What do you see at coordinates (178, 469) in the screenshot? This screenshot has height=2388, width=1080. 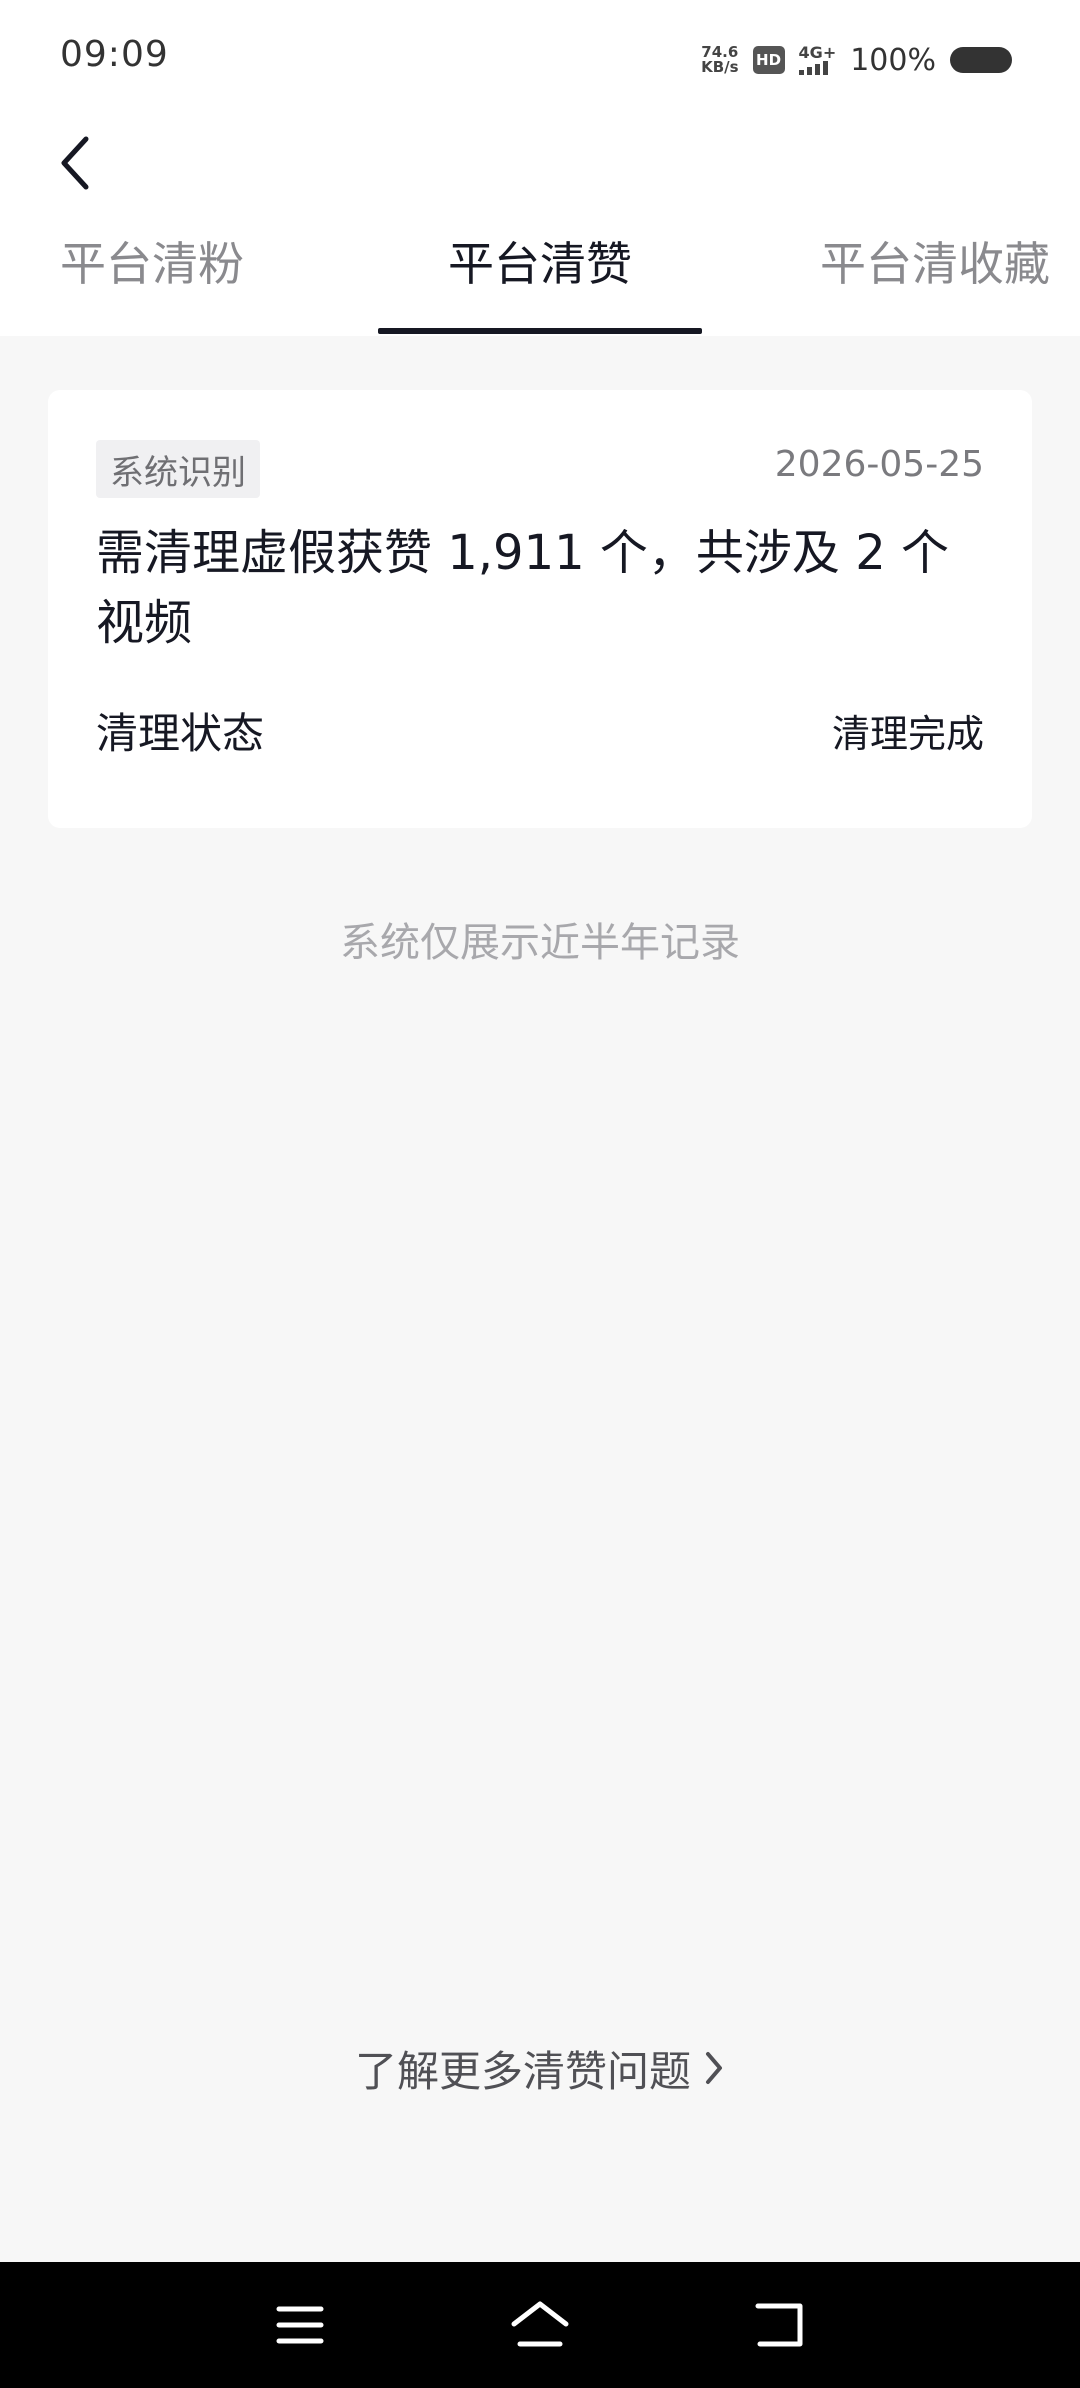 I see `source-tag: 系统识别` at bounding box center [178, 469].